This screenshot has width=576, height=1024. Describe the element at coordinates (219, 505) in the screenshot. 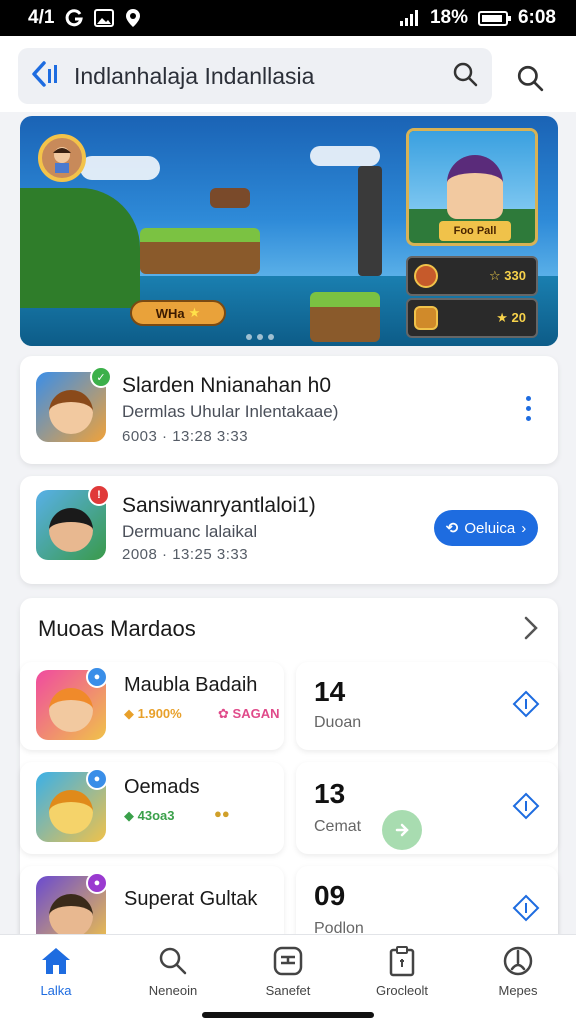

I see `app-title: Sansiwanryantlaloi1)` at that location.